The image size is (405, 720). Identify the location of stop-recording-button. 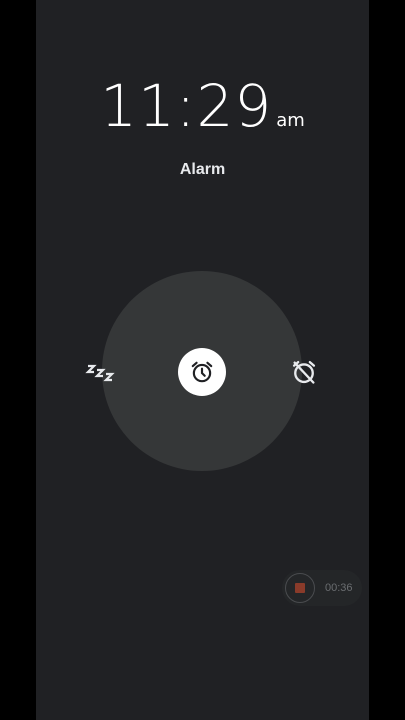
(300, 588).